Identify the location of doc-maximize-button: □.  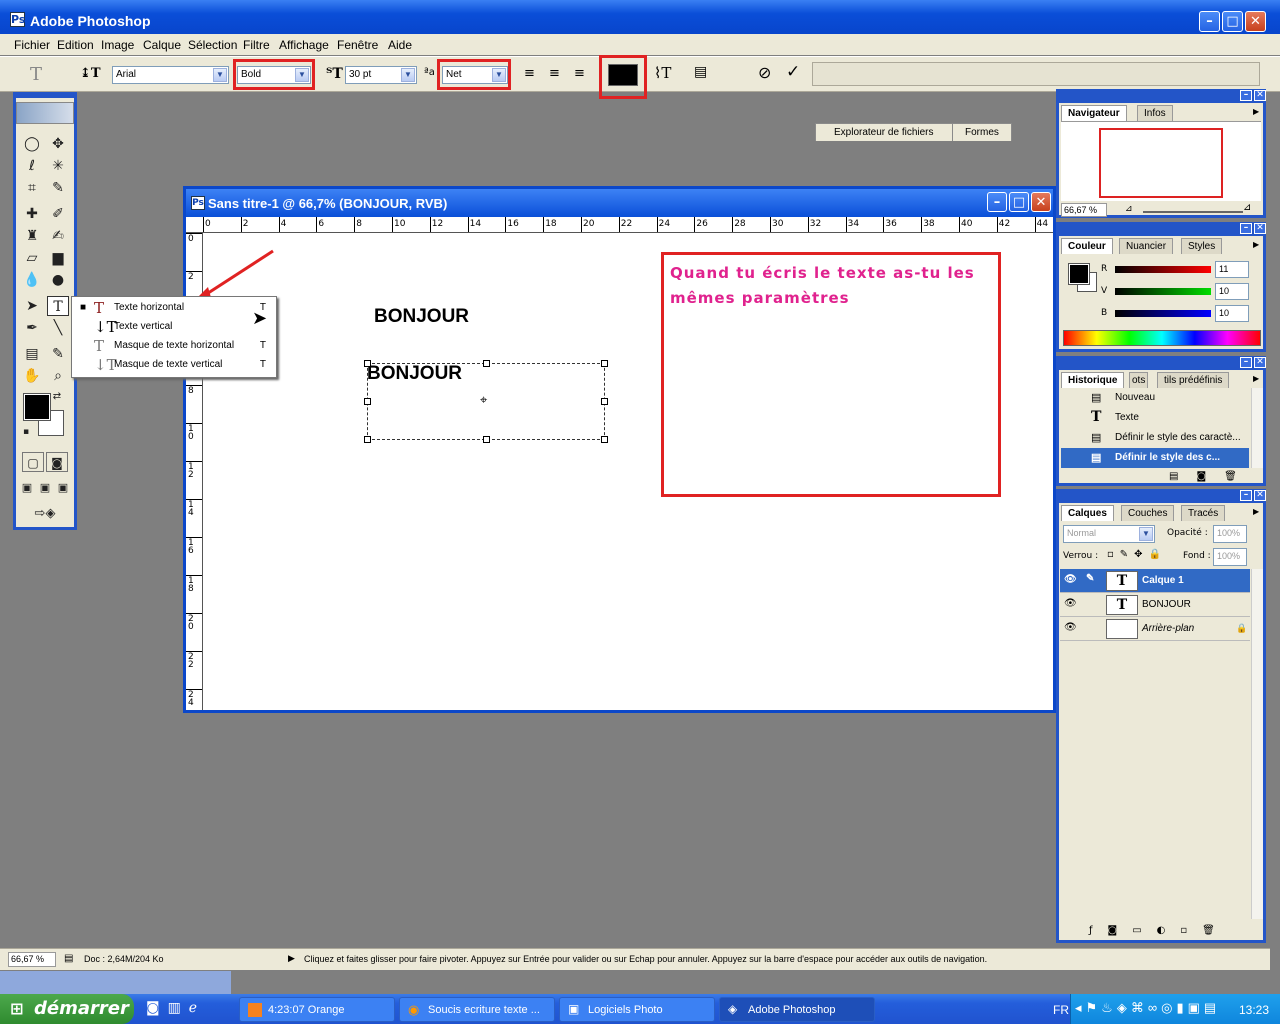
(1019, 202).